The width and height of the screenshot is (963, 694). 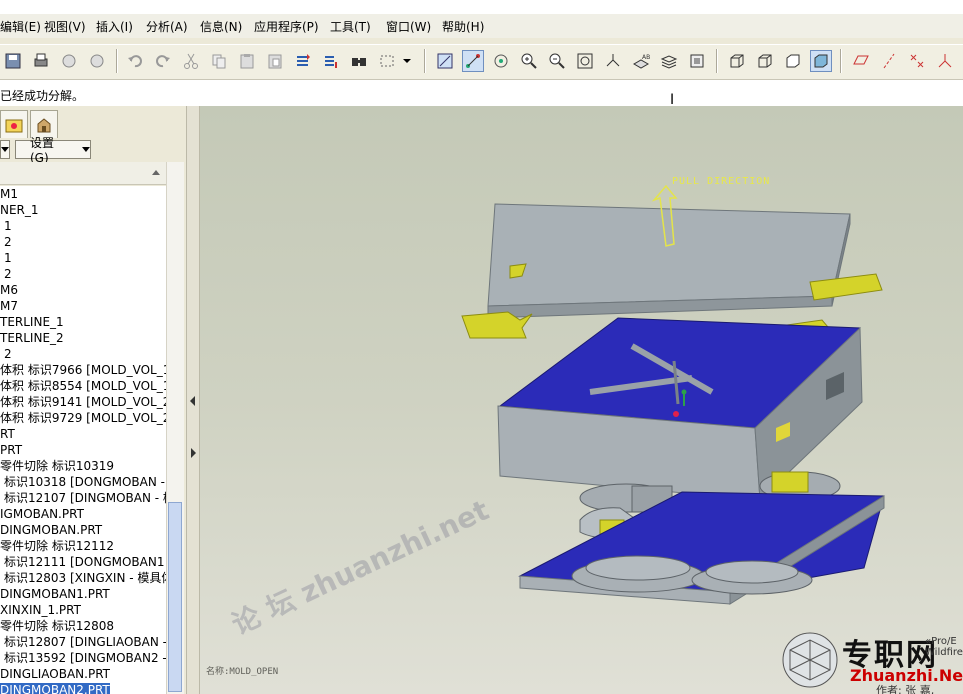 I want to click on settings-dropdown: 设置 (G), so click(x=53, y=150).